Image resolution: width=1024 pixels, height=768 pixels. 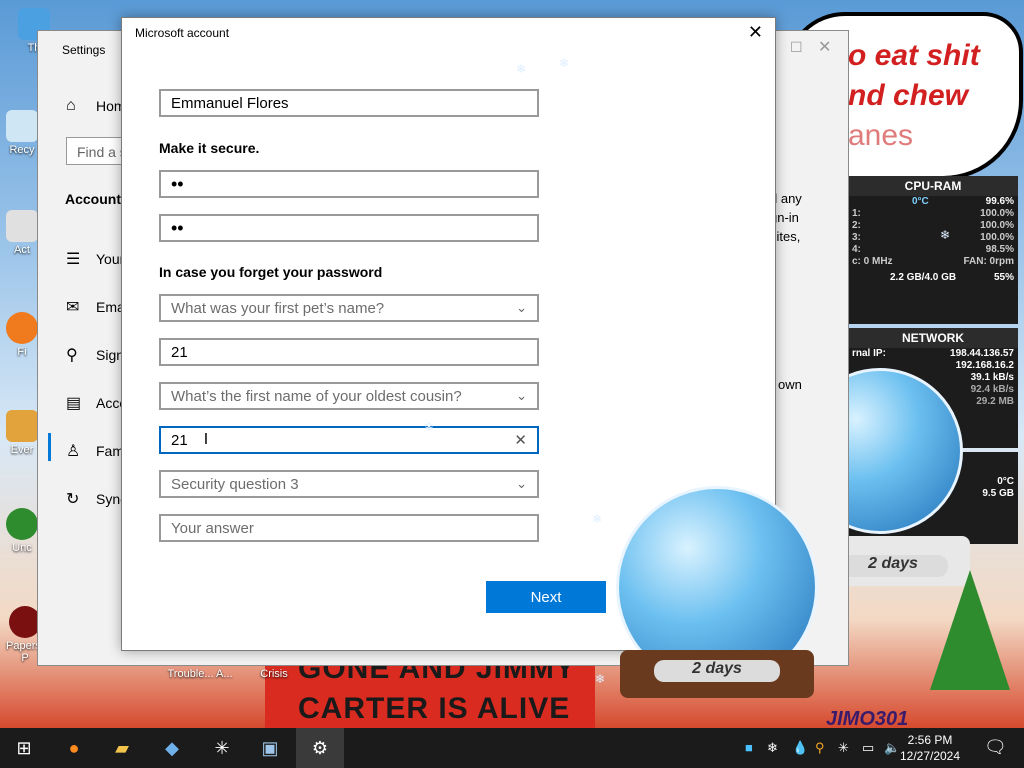 What do you see at coordinates (235, 484) in the screenshot?
I see `security-question-3-value: Security question 3` at bounding box center [235, 484].